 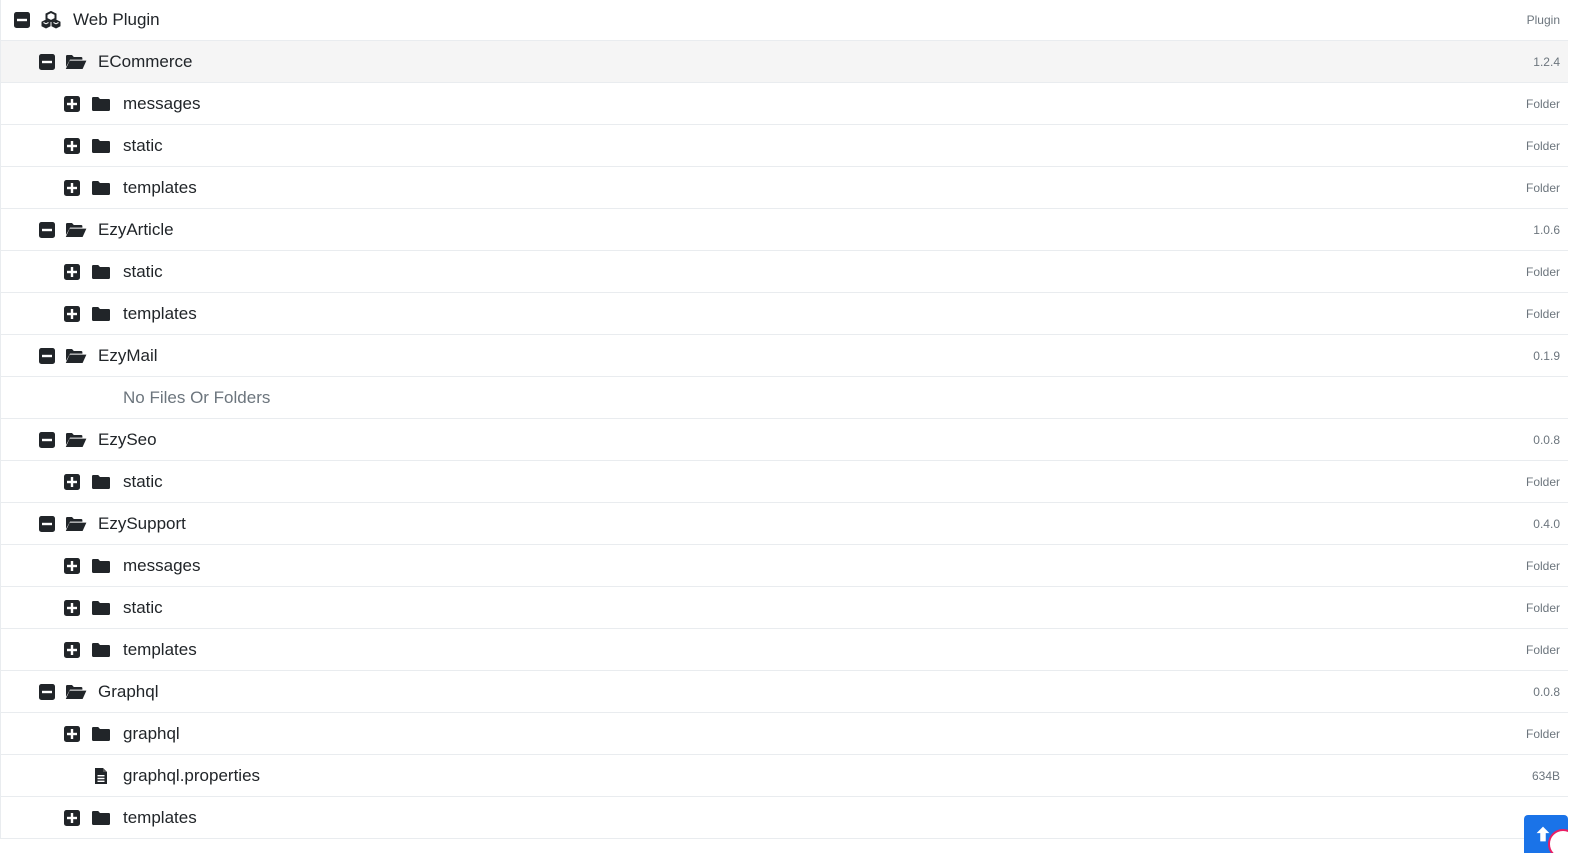 What do you see at coordinates (151, 734) in the screenshot?
I see `tree-node-label: graphql` at bounding box center [151, 734].